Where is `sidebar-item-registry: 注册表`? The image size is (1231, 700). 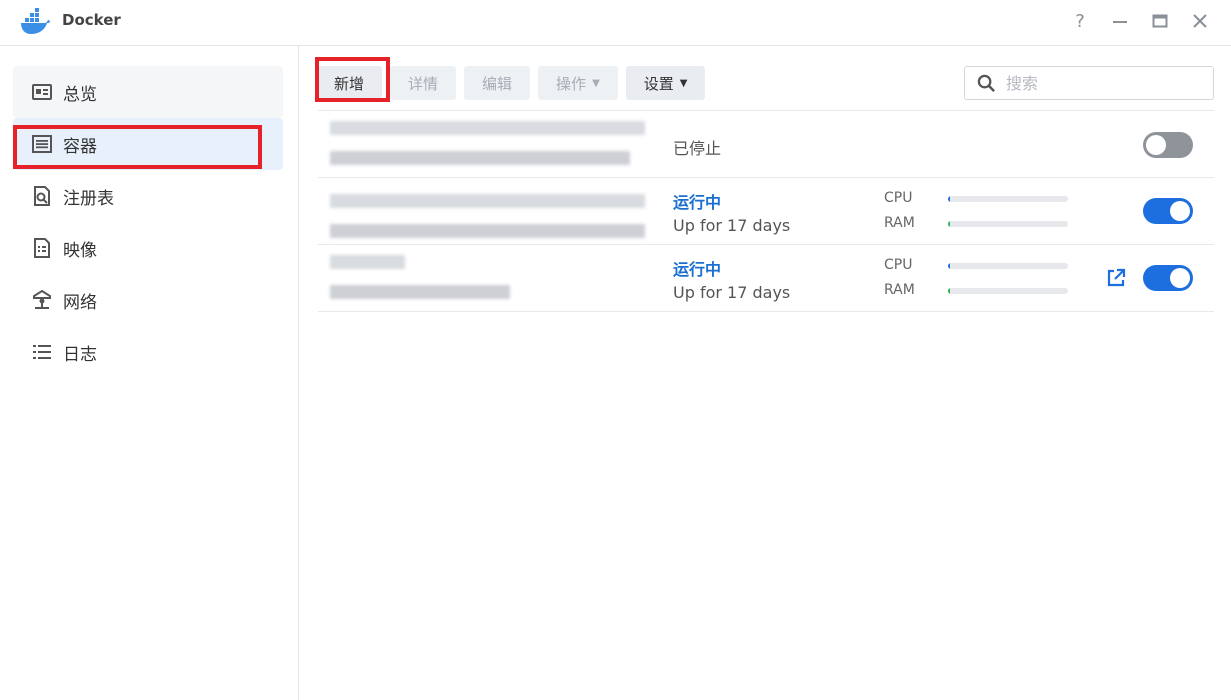
sidebar-item-registry: 注册表 is located at coordinates (148, 196).